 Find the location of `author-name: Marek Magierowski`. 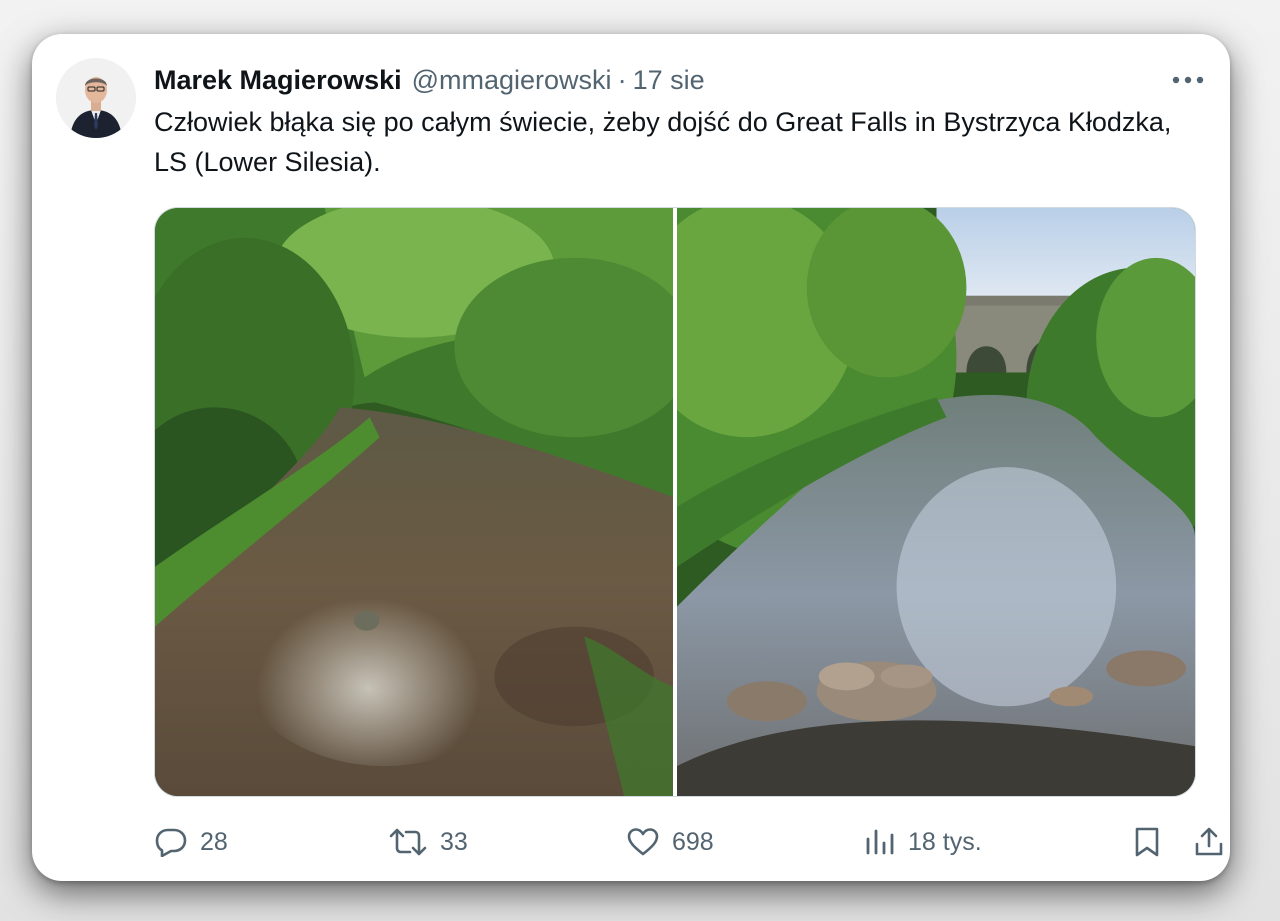

author-name: Marek Magierowski is located at coordinates (278, 80).